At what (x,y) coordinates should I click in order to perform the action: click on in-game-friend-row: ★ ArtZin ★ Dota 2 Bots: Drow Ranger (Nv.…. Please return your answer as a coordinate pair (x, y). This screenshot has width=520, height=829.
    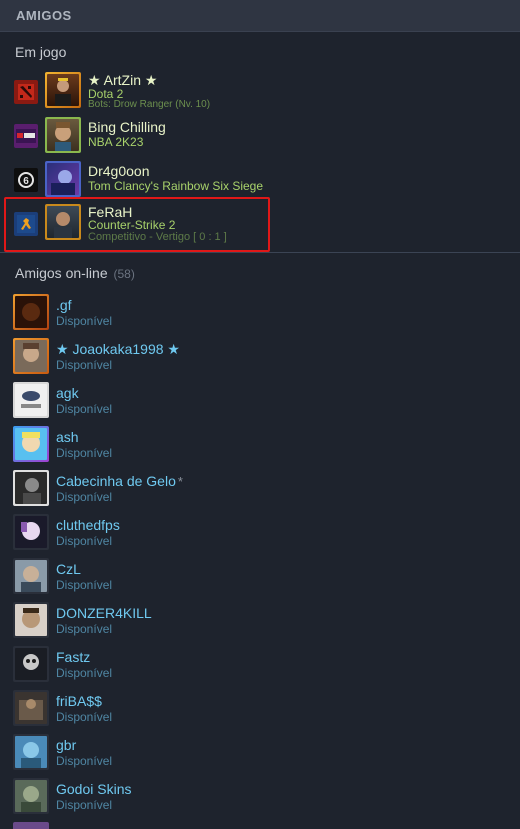
    Looking at the image, I should click on (260, 92).